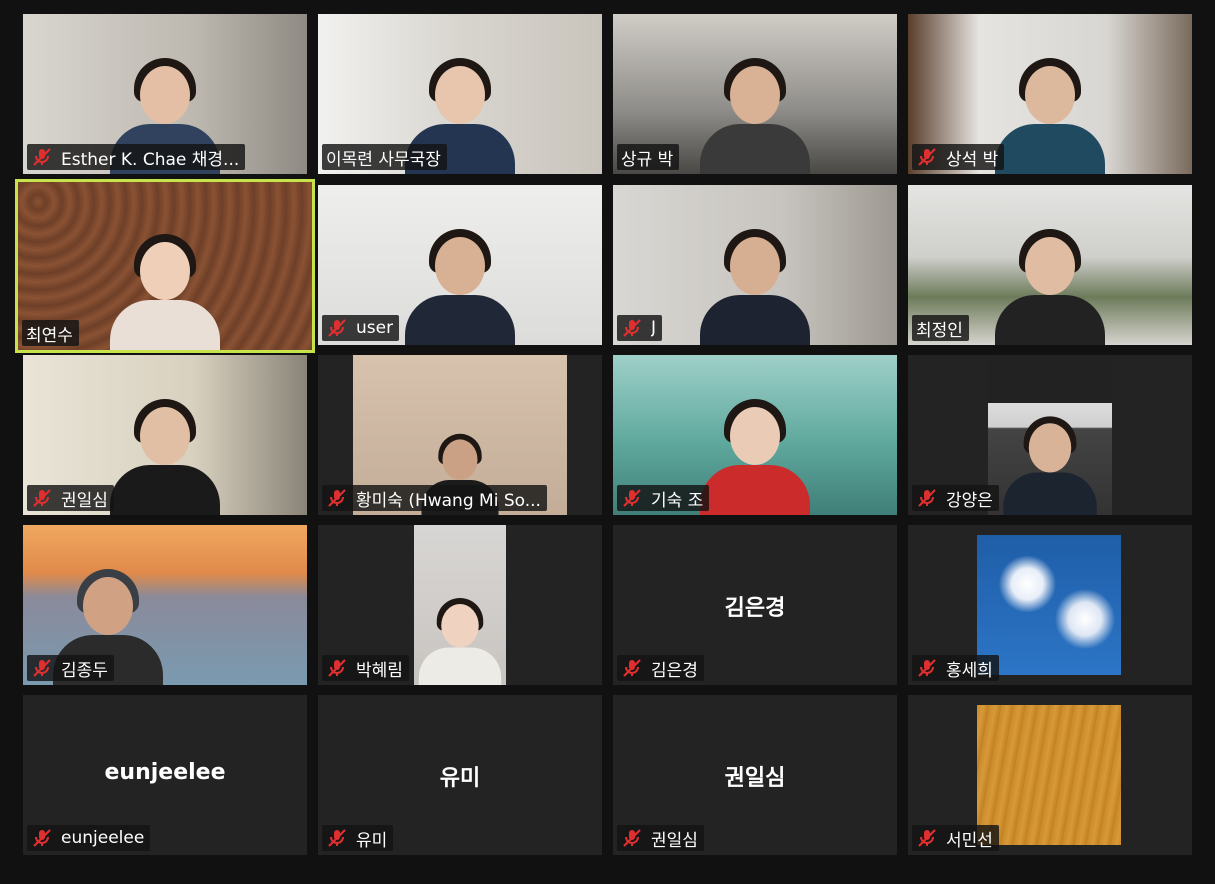 The width and height of the screenshot is (1215, 884). I want to click on name-label: 최연수, so click(50, 333).